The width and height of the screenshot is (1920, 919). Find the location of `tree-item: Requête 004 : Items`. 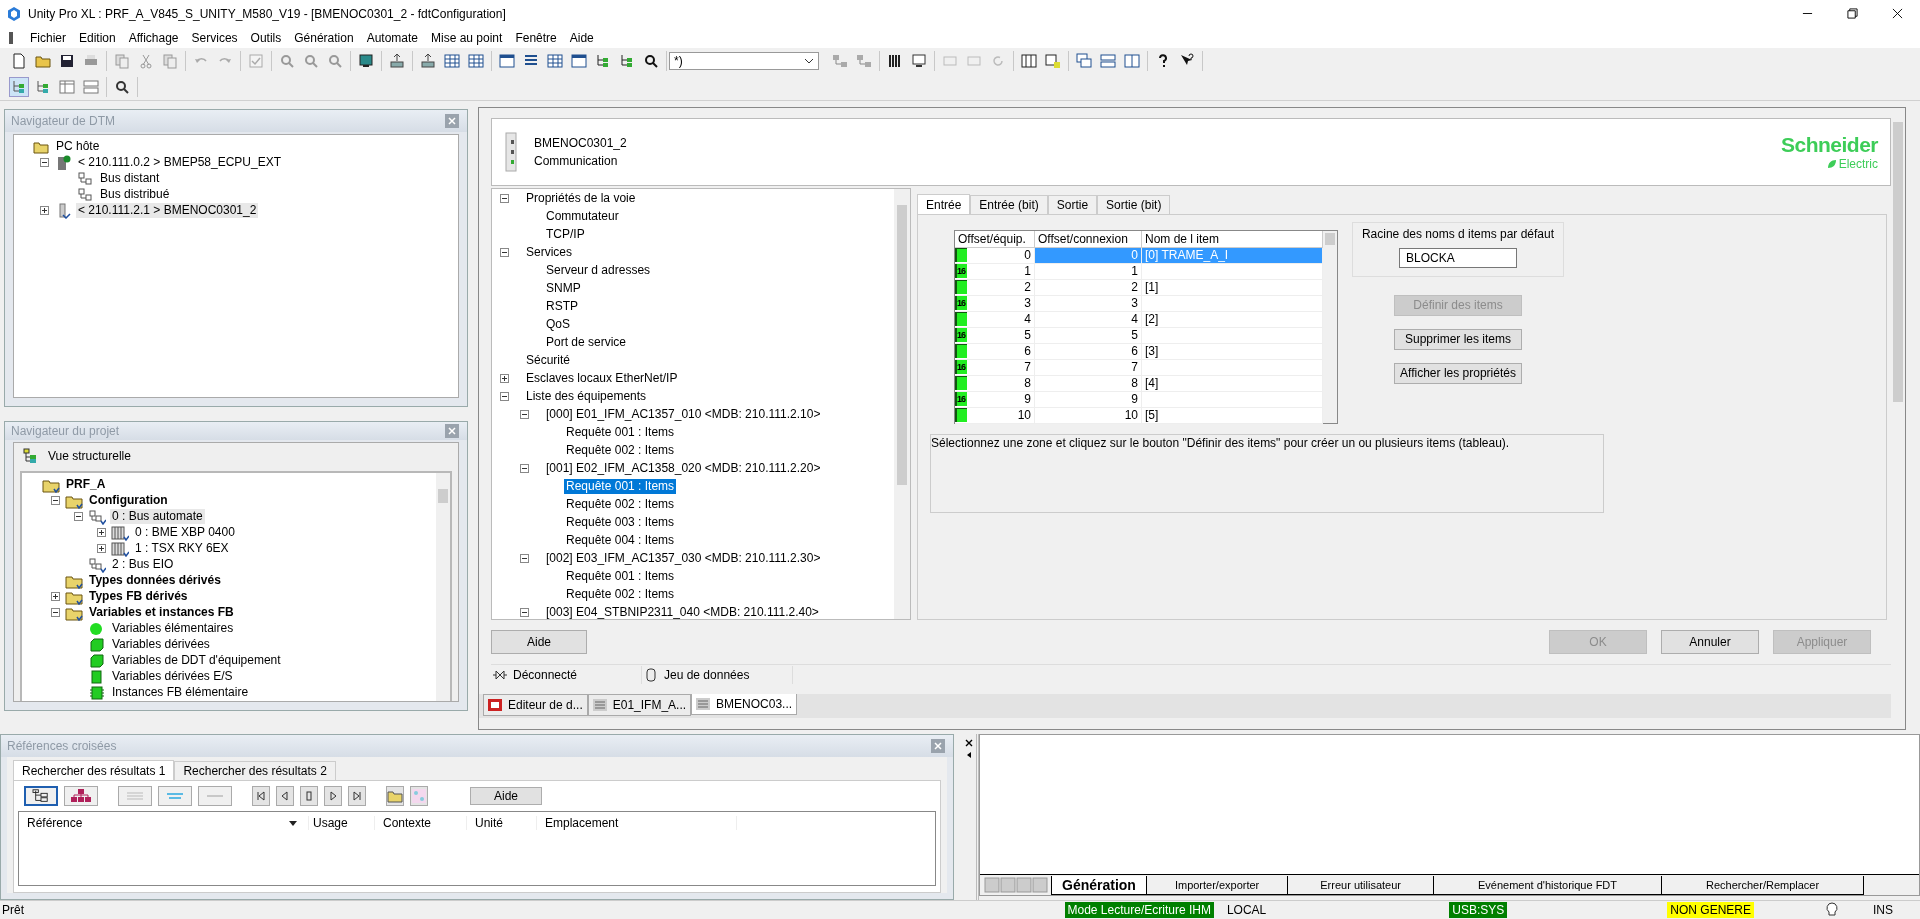

tree-item: Requête 004 : Items is located at coordinates (620, 541).